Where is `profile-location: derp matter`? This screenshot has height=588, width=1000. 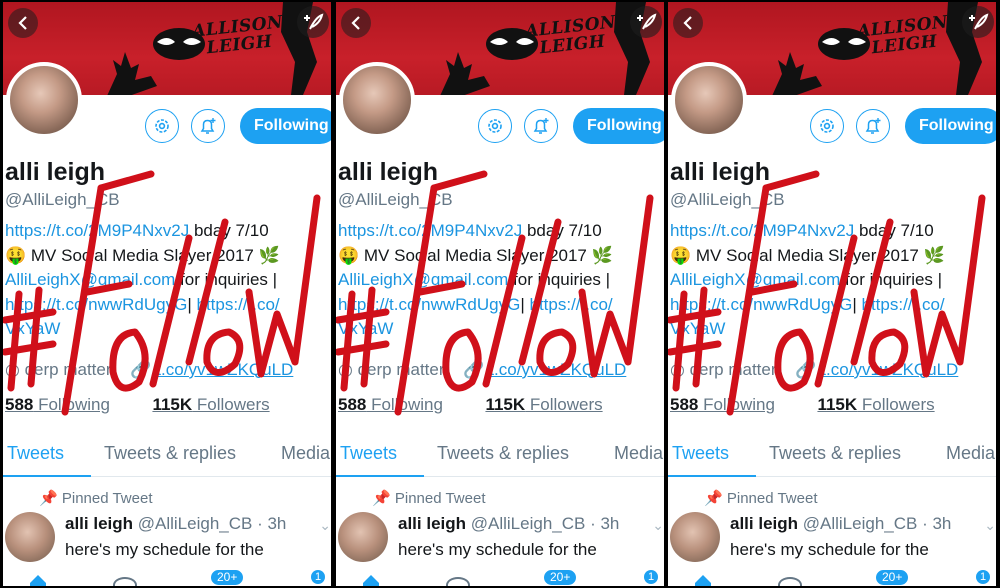 profile-location: derp matter is located at coordinates (68, 369).